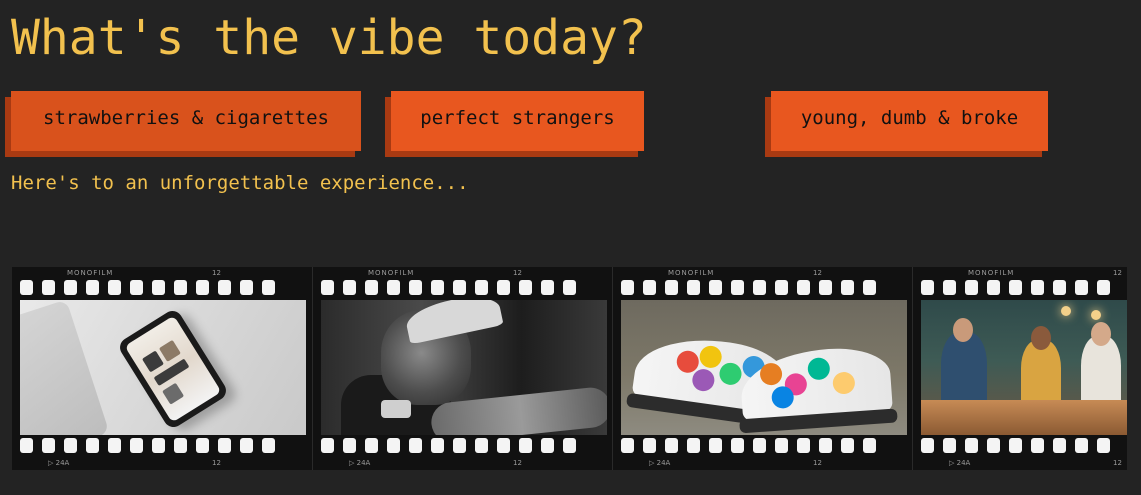 The width and height of the screenshot is (1141, 495). I want to click on page-title: What's the vibe today?, so click(329, 38).